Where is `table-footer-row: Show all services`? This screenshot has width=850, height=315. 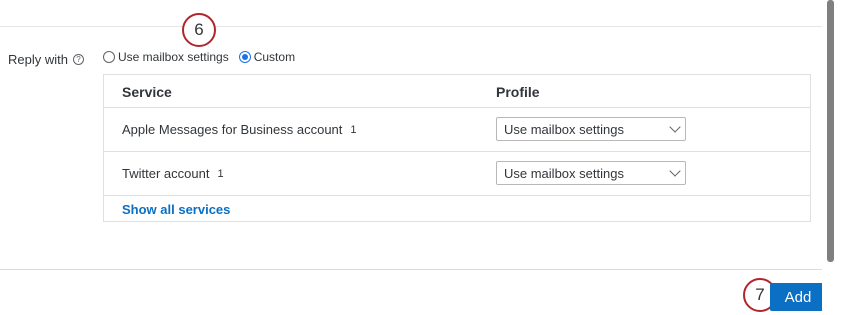 table-footer-row: Show all services is located at coordinates (457, 209).